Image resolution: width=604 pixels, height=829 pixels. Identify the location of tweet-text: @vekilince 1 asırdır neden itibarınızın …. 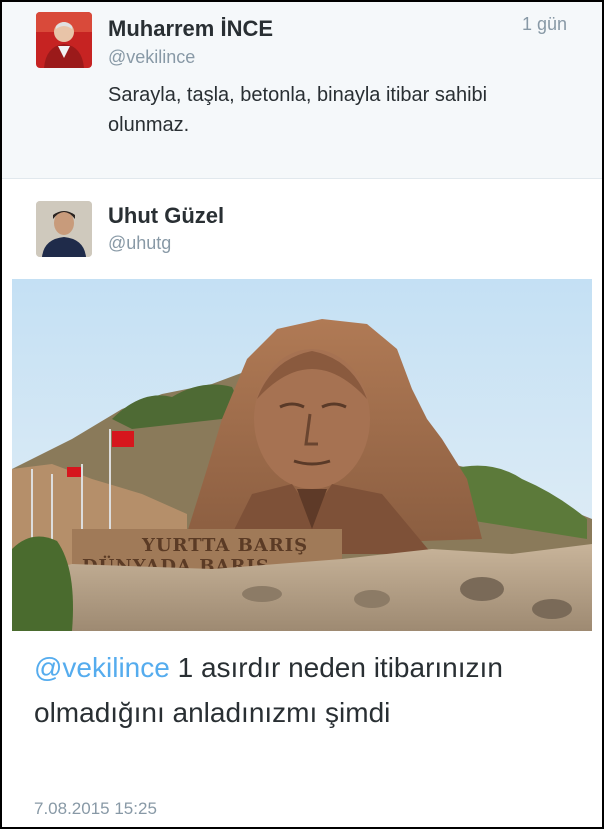
(304, 690).